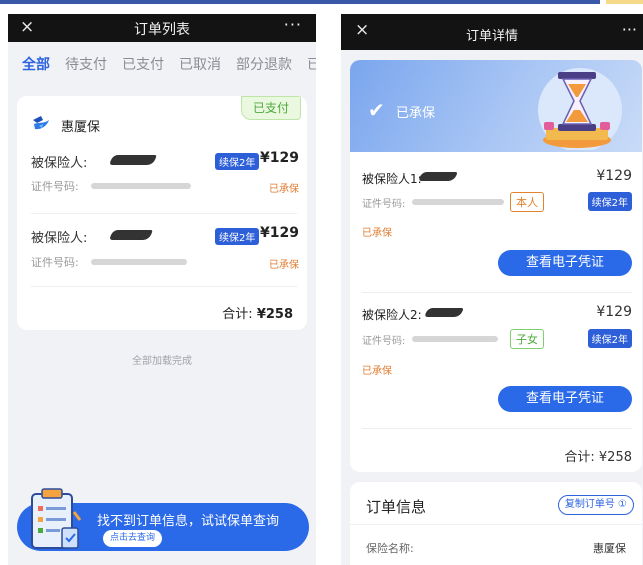 The width and height of the screenshot is (643, 565). I want to click on relation-tag: 本人, so click(527, 202).